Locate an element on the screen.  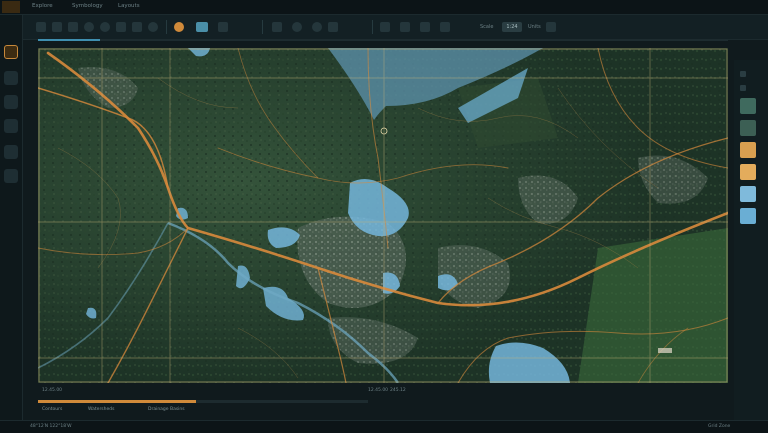
app-logo is located at coordinates (11, 7).